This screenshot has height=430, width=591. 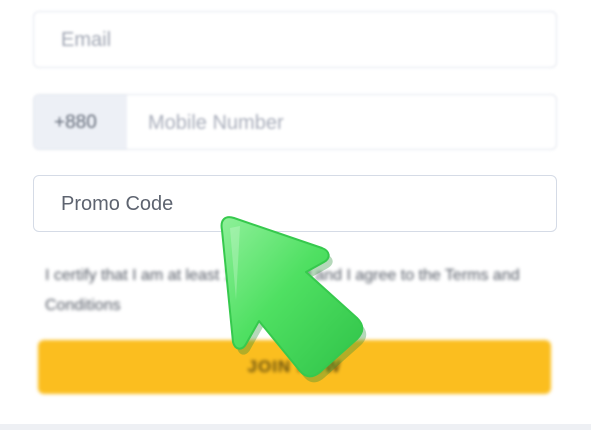 I want to click on arrow-pointer-icon, so click(x=293, y=299).